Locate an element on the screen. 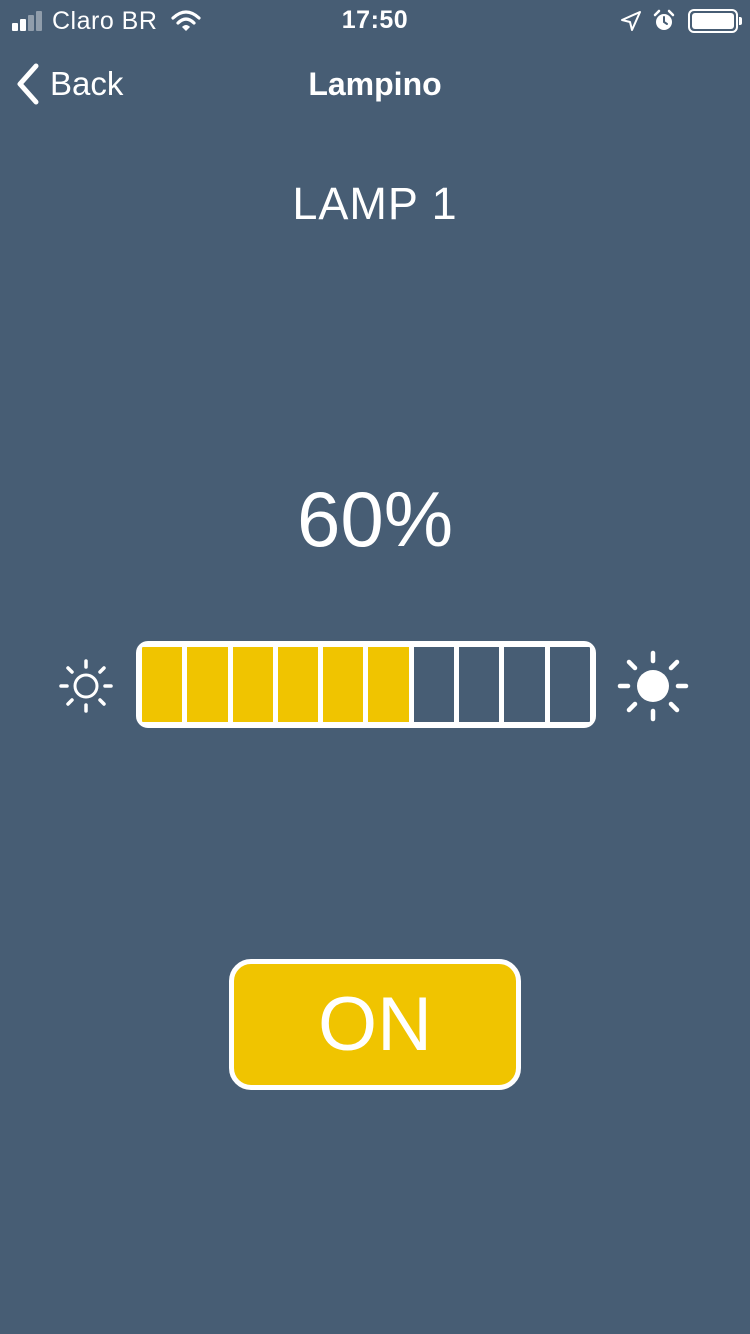 This screenshot has width=750, height=1334. brightness-level-bar is located at coordinates (366, 684).